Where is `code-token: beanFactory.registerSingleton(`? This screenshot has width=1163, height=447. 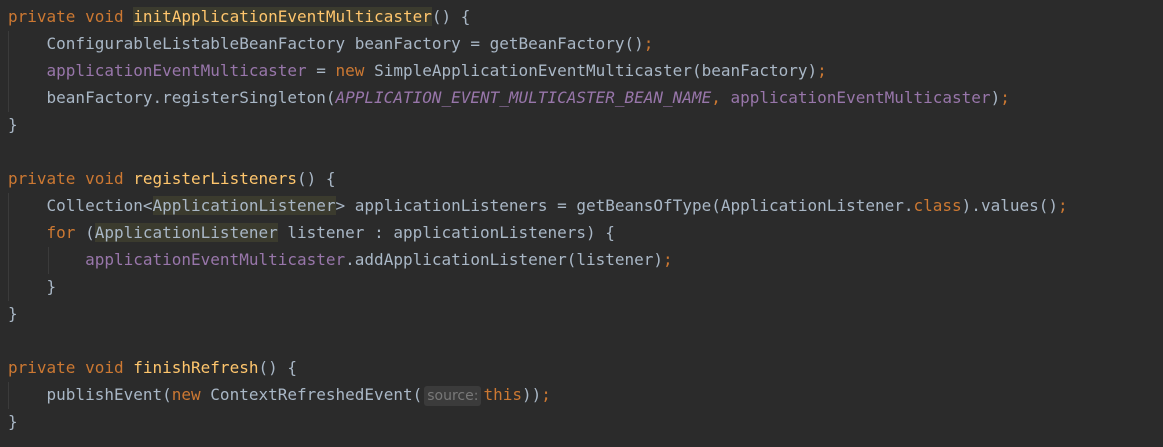
code-token: beanFactory.registerSingleton( is located at coordinates (172, 97).